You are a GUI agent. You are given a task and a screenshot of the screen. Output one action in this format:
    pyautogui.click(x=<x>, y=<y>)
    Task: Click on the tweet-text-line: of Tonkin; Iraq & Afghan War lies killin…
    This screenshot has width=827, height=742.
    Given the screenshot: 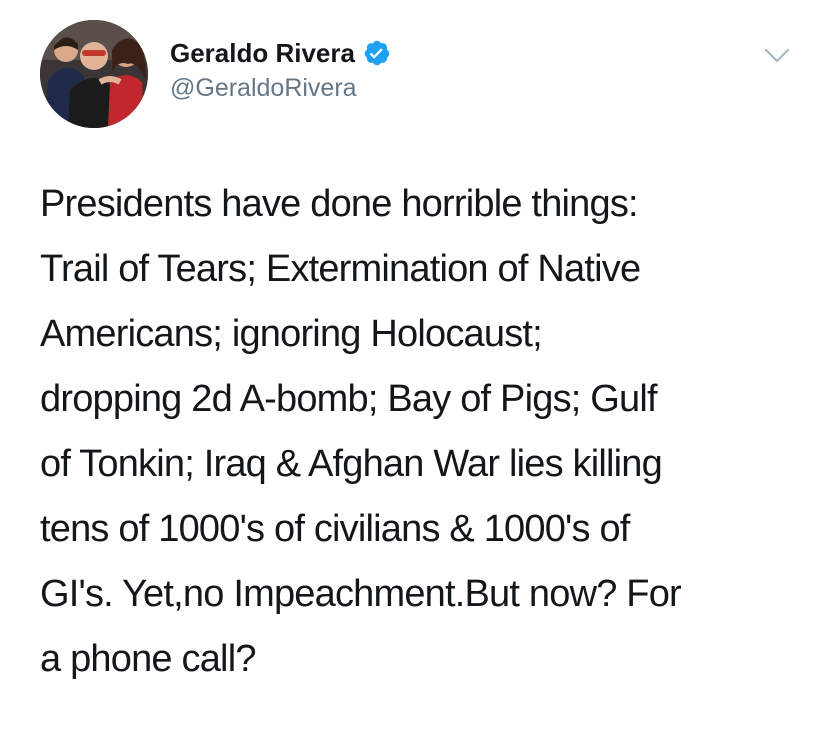 What is the action you would take?
    pyautogui.click(x=351, y=464)
    